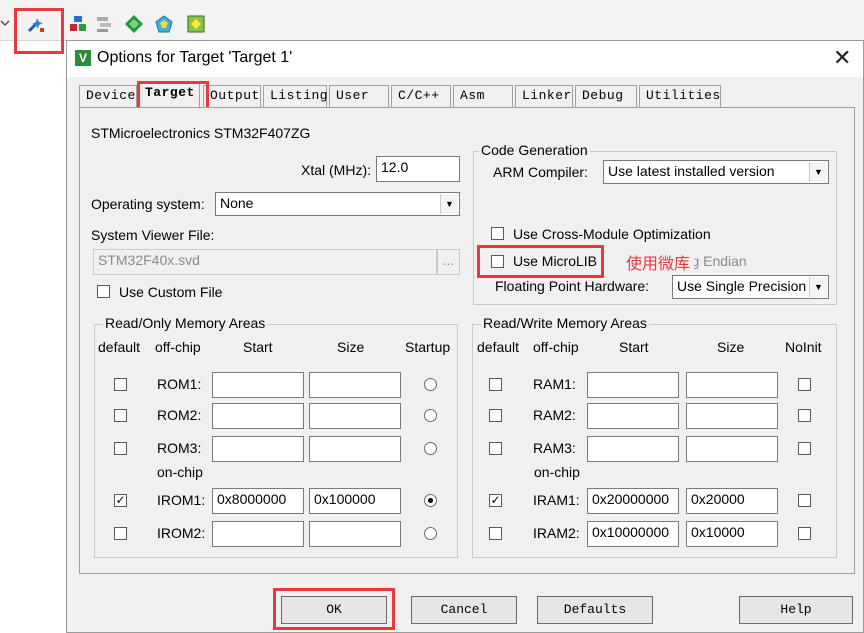  What do you see at coordinates (265, 262) in the screenshot?
I see `svd-input: STM32F40x.svd` at bounding box center [265, 262].